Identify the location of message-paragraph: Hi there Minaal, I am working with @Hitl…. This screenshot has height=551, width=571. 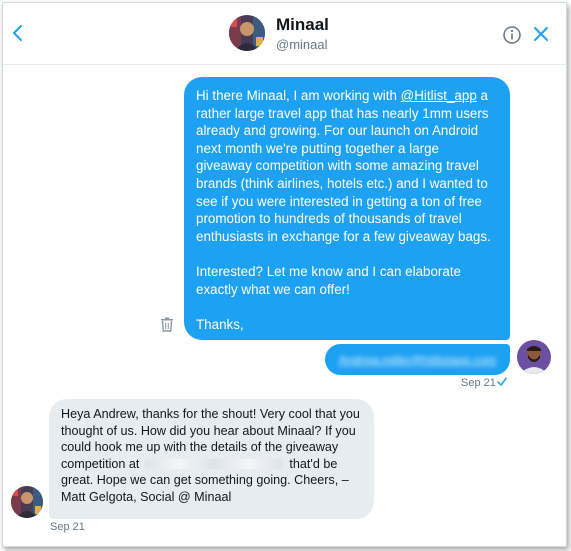
(343, 166).